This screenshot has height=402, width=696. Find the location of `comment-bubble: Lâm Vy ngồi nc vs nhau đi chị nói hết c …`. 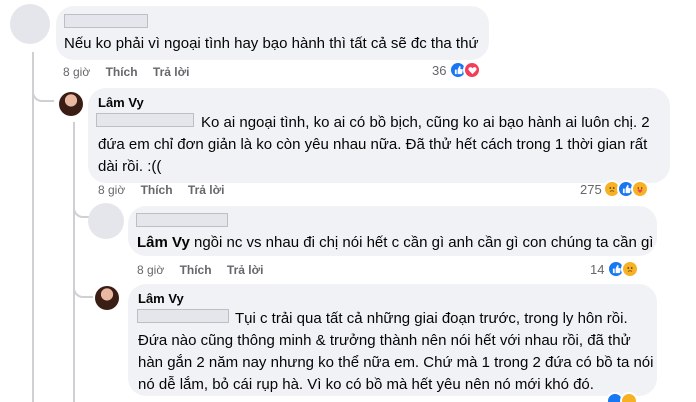

comment-bubble: Lâm Vy ngồi nc vs nhau đi chị nói hết c … is located at coordinates (392, 231).